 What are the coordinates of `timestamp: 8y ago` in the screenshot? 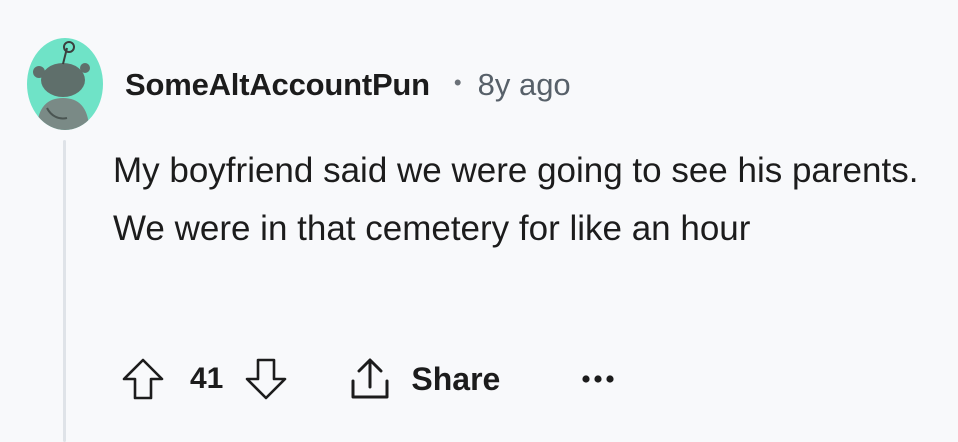 It's located at (524, 85).